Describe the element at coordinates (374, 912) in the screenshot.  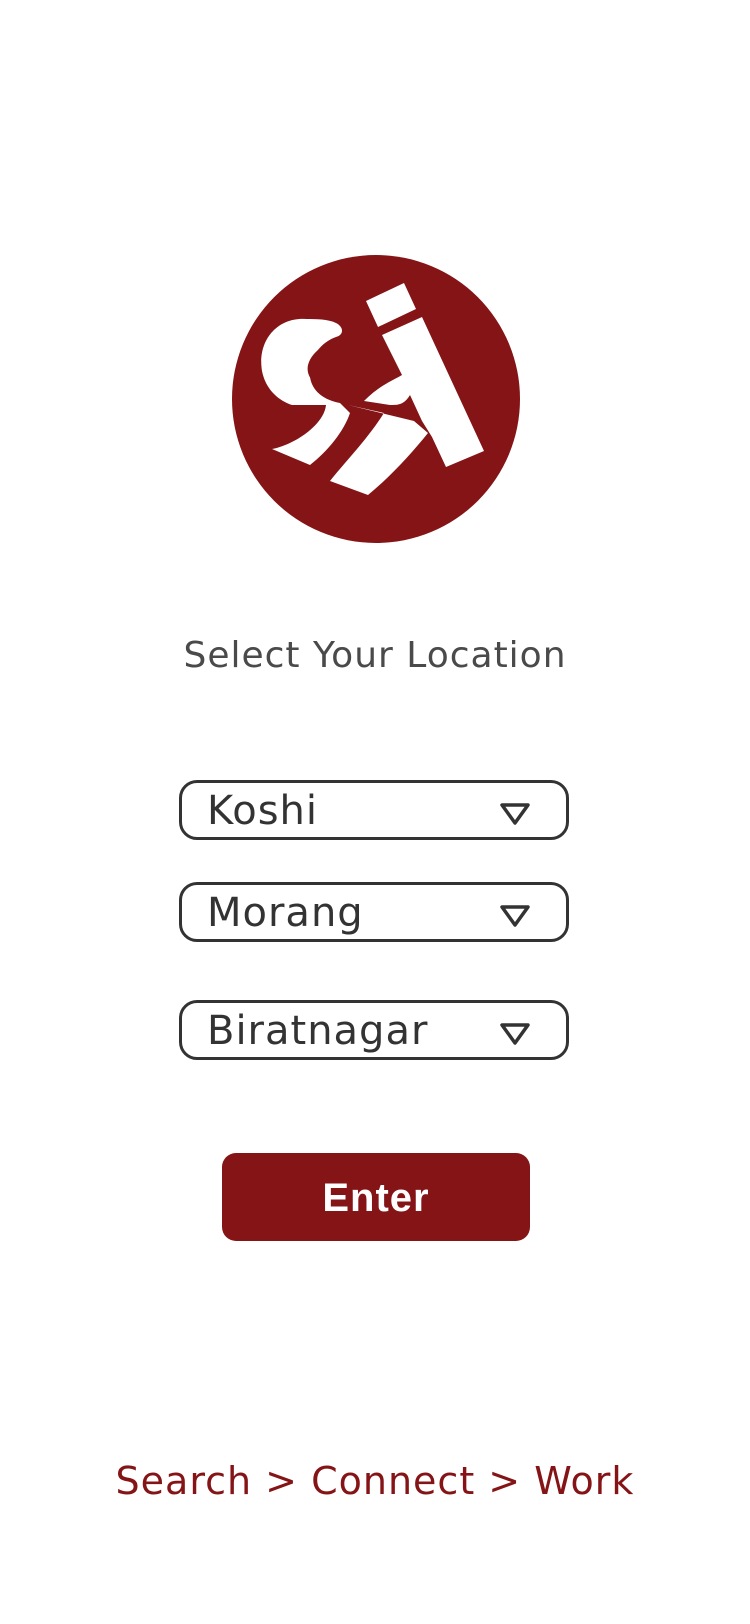
I see `district-select: Morang` at that location.